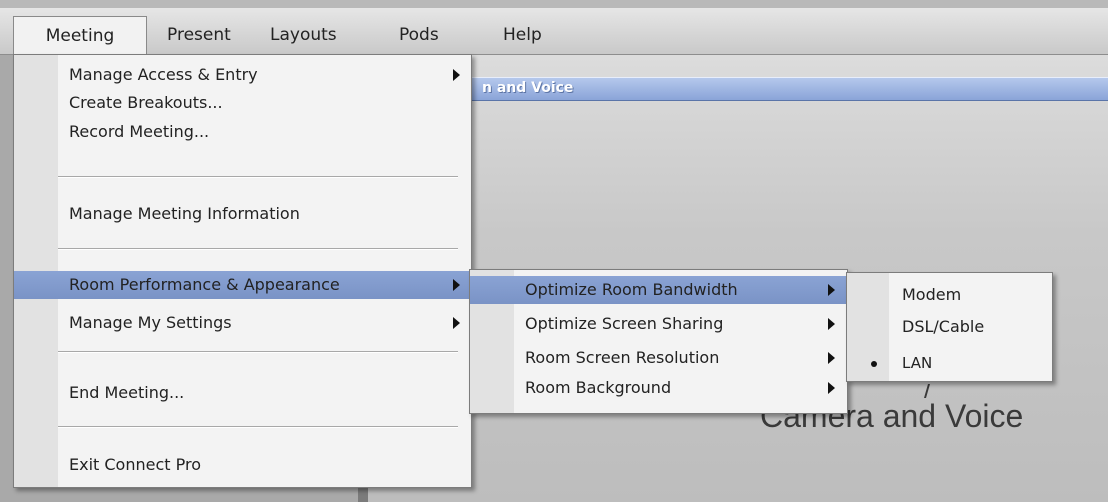 This screenshot has width=1108, height=502. Describe the element at coordinates (303, 35) in the screenshot. I see `menu-layouts: Layouts` at that location.